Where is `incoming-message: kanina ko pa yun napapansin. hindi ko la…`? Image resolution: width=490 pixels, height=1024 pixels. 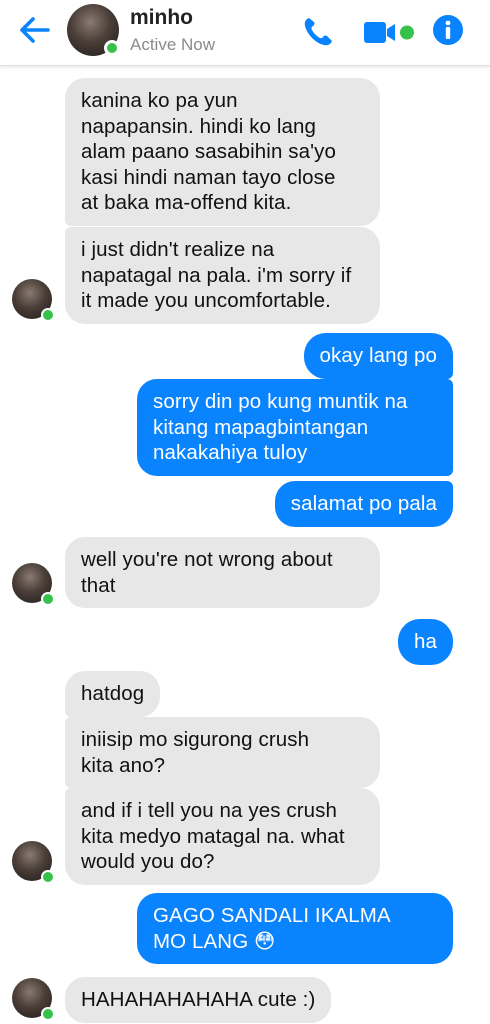 incoming-message: kanina ko pa yun napapansin. hindi ko la… is located at coordinates (222, 152).